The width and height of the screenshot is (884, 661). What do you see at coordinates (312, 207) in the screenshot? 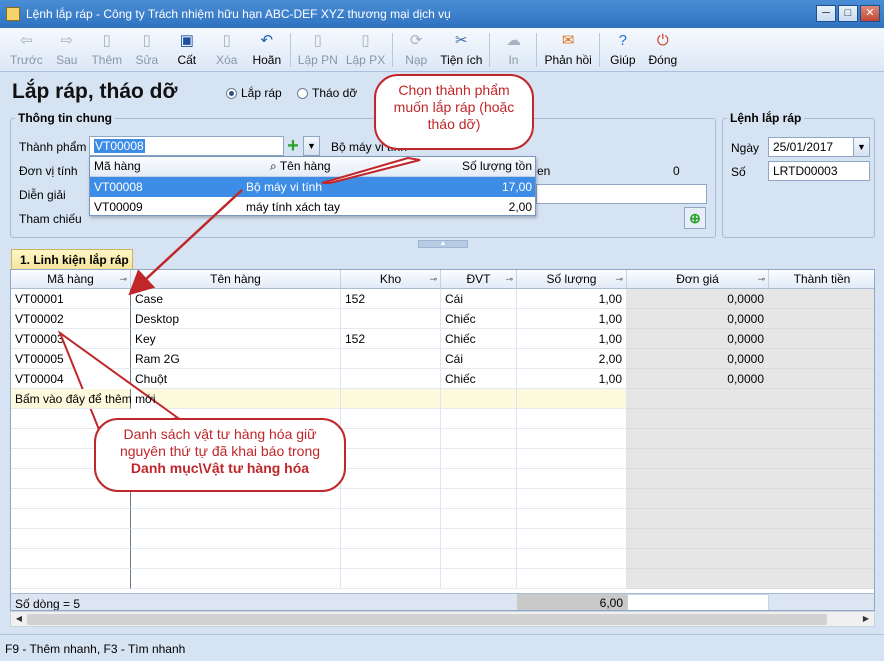
I see `dropdown-row: VT00009 máy tính xách tay 2,00` at bounding box center [312, 207].